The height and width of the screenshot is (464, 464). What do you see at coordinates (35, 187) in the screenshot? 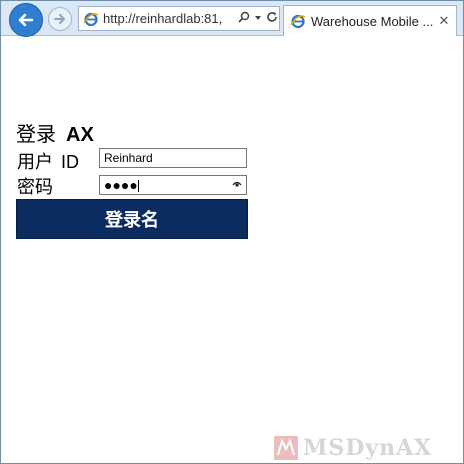
I see `password-label: 密码` at bounding box center [35, 187].